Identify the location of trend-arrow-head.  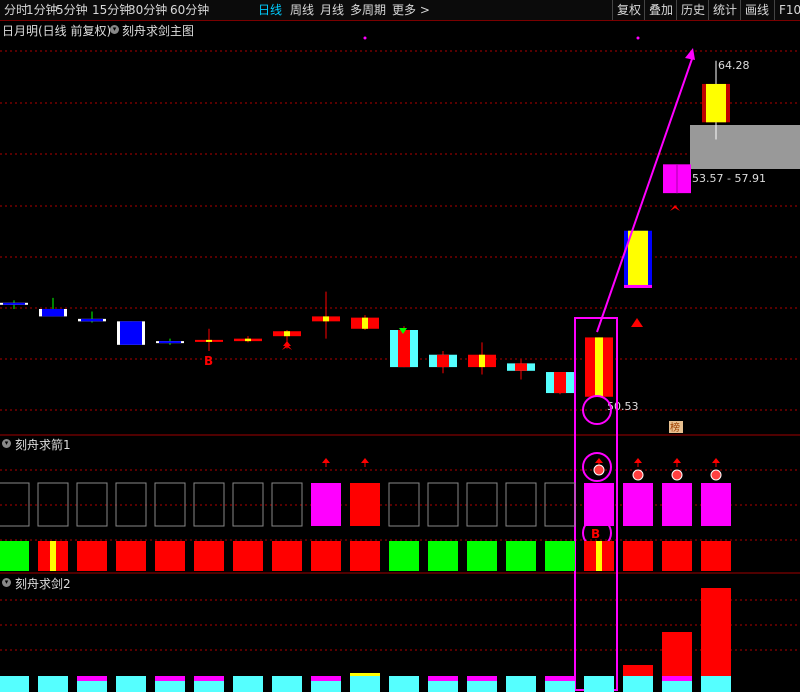
(690, 54).